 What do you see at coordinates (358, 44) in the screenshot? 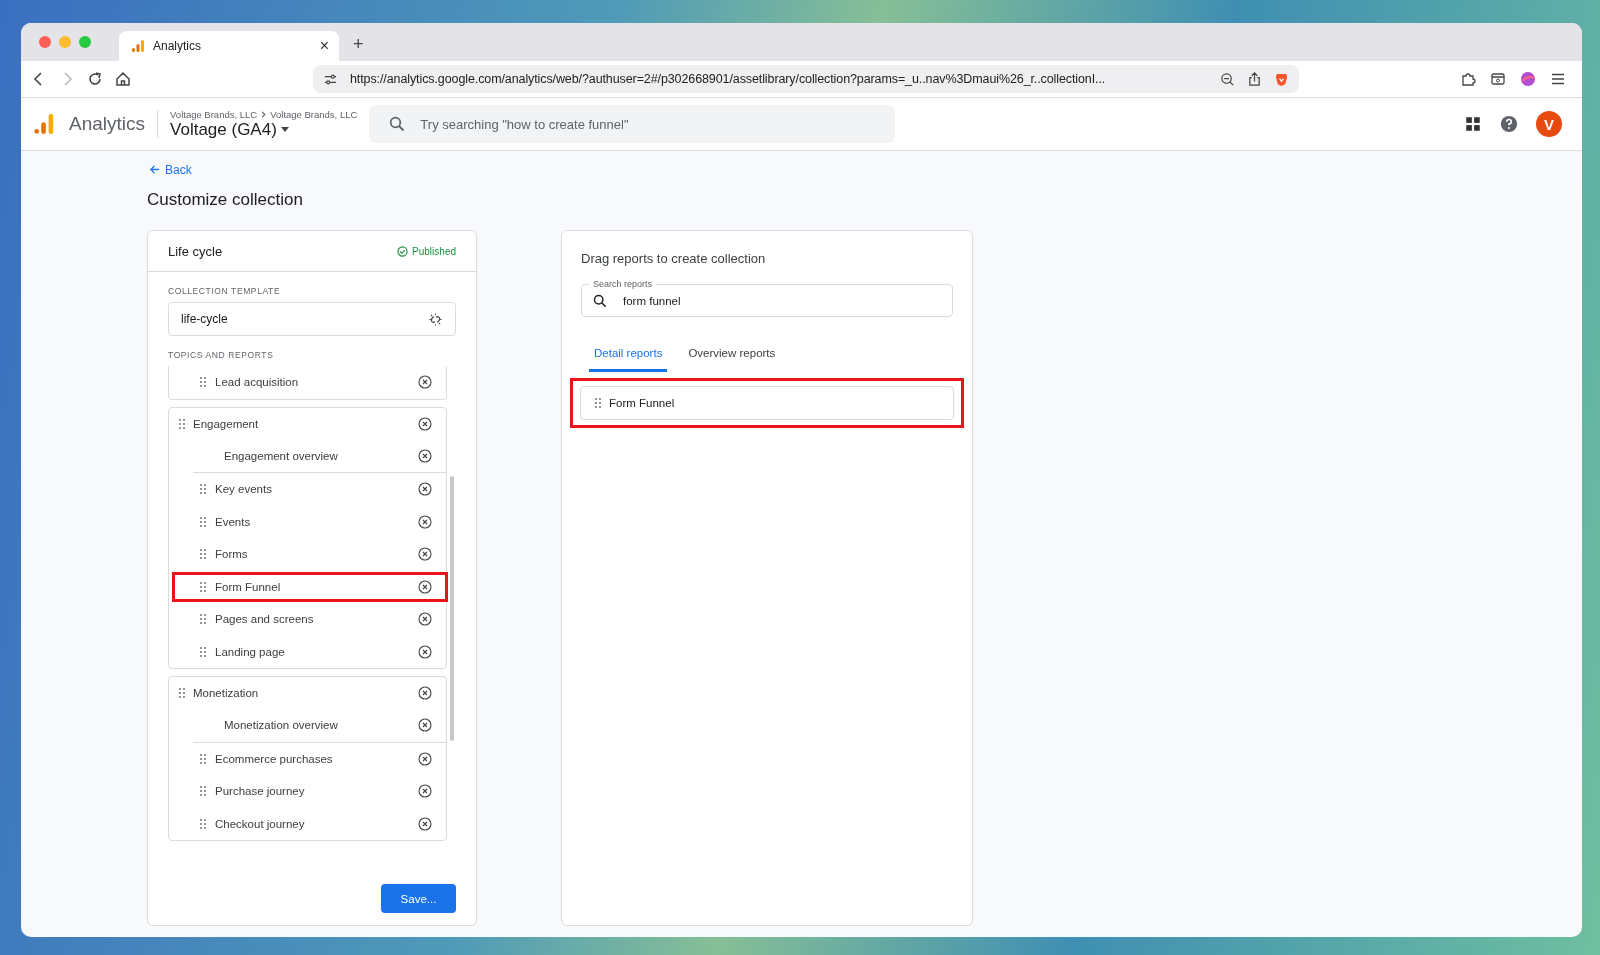
I see `new-tab-button: +` at bounding box center [358, 44].